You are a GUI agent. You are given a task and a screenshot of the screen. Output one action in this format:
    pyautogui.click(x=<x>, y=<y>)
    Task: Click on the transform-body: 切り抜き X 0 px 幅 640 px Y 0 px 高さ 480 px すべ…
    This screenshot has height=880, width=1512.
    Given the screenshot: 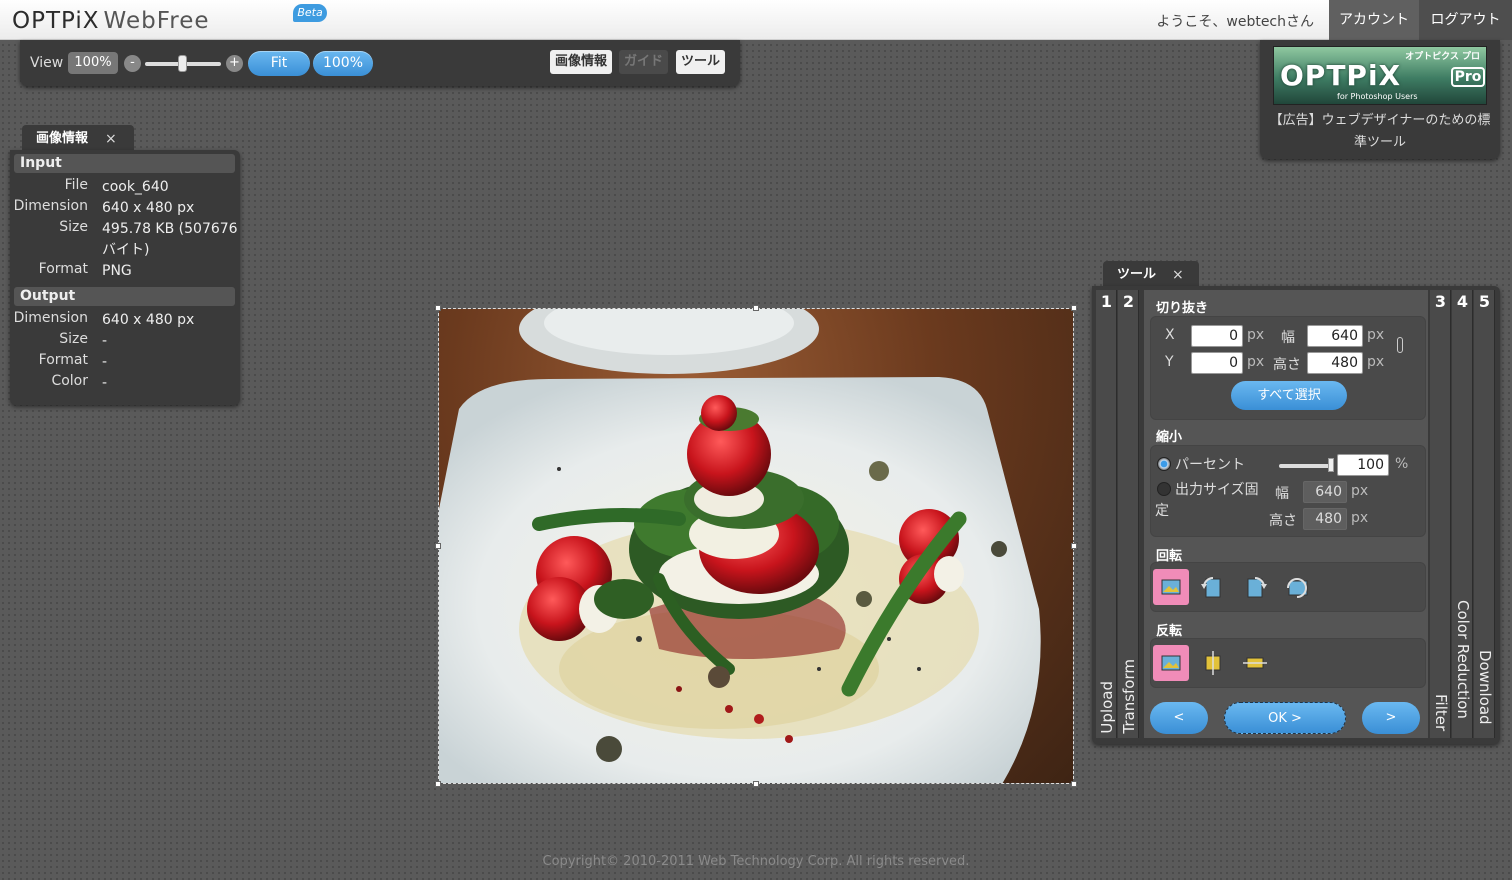 What is the action you would take?
    pyautogui.click(x=1286, y=514)
    